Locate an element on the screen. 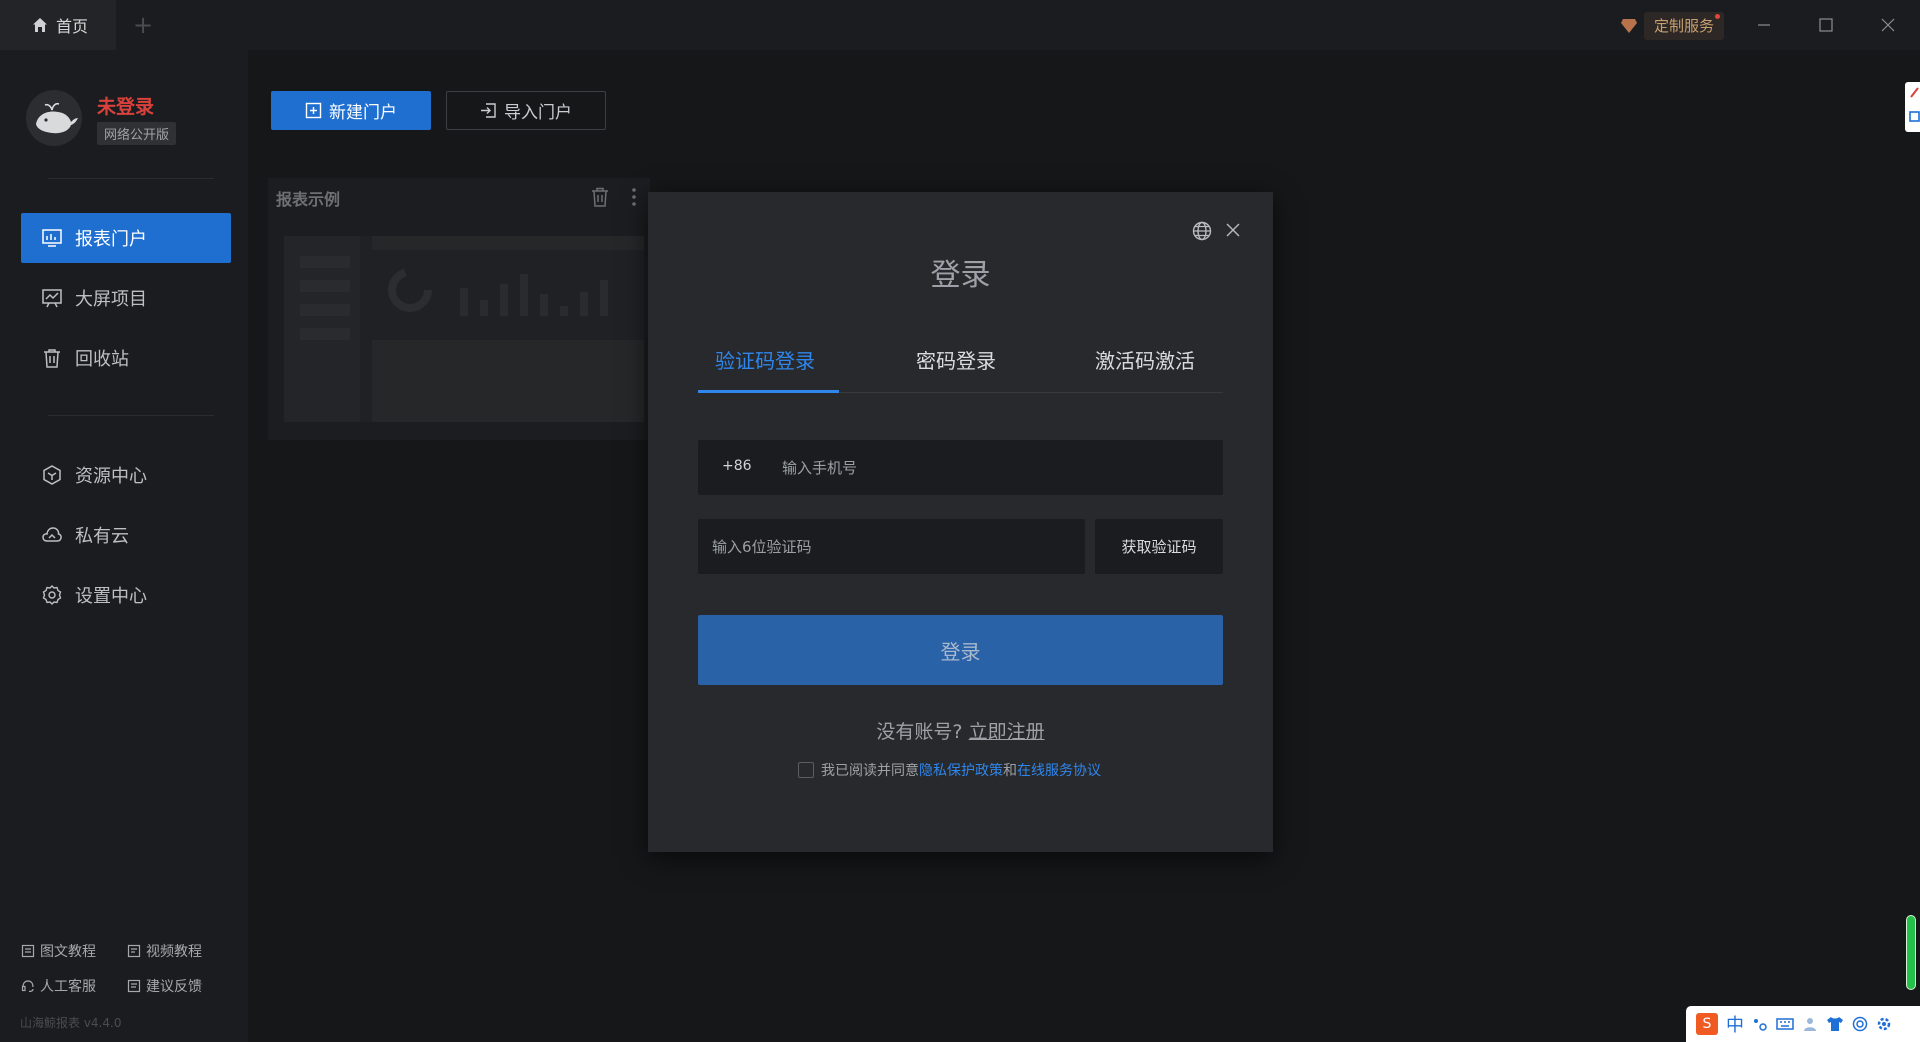  user-icon is located at coordinates (1810, 1024).